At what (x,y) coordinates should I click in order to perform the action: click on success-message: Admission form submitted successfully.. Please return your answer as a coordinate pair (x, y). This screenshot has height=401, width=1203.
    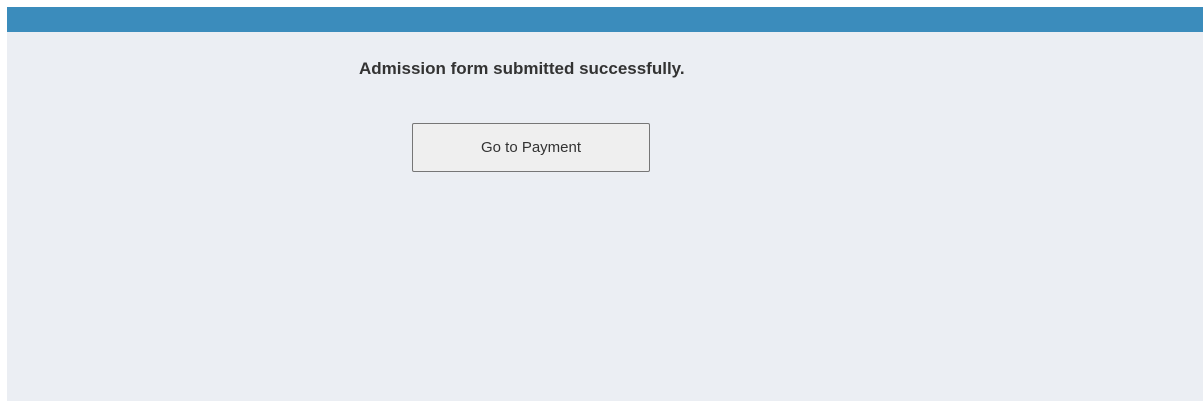
    Looking at the image, I should click on (522, 68).